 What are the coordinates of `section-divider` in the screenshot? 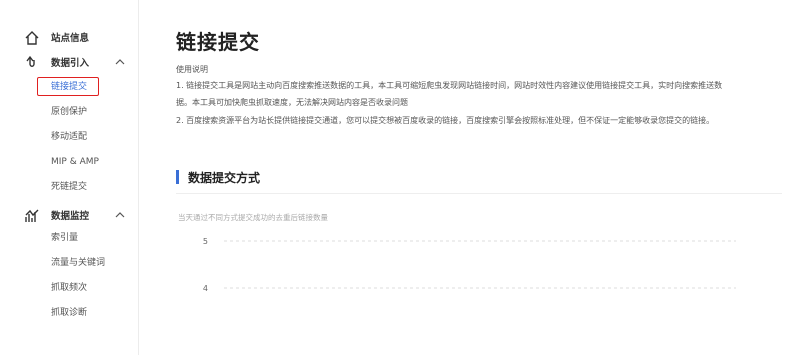 It's located at (479, 193).